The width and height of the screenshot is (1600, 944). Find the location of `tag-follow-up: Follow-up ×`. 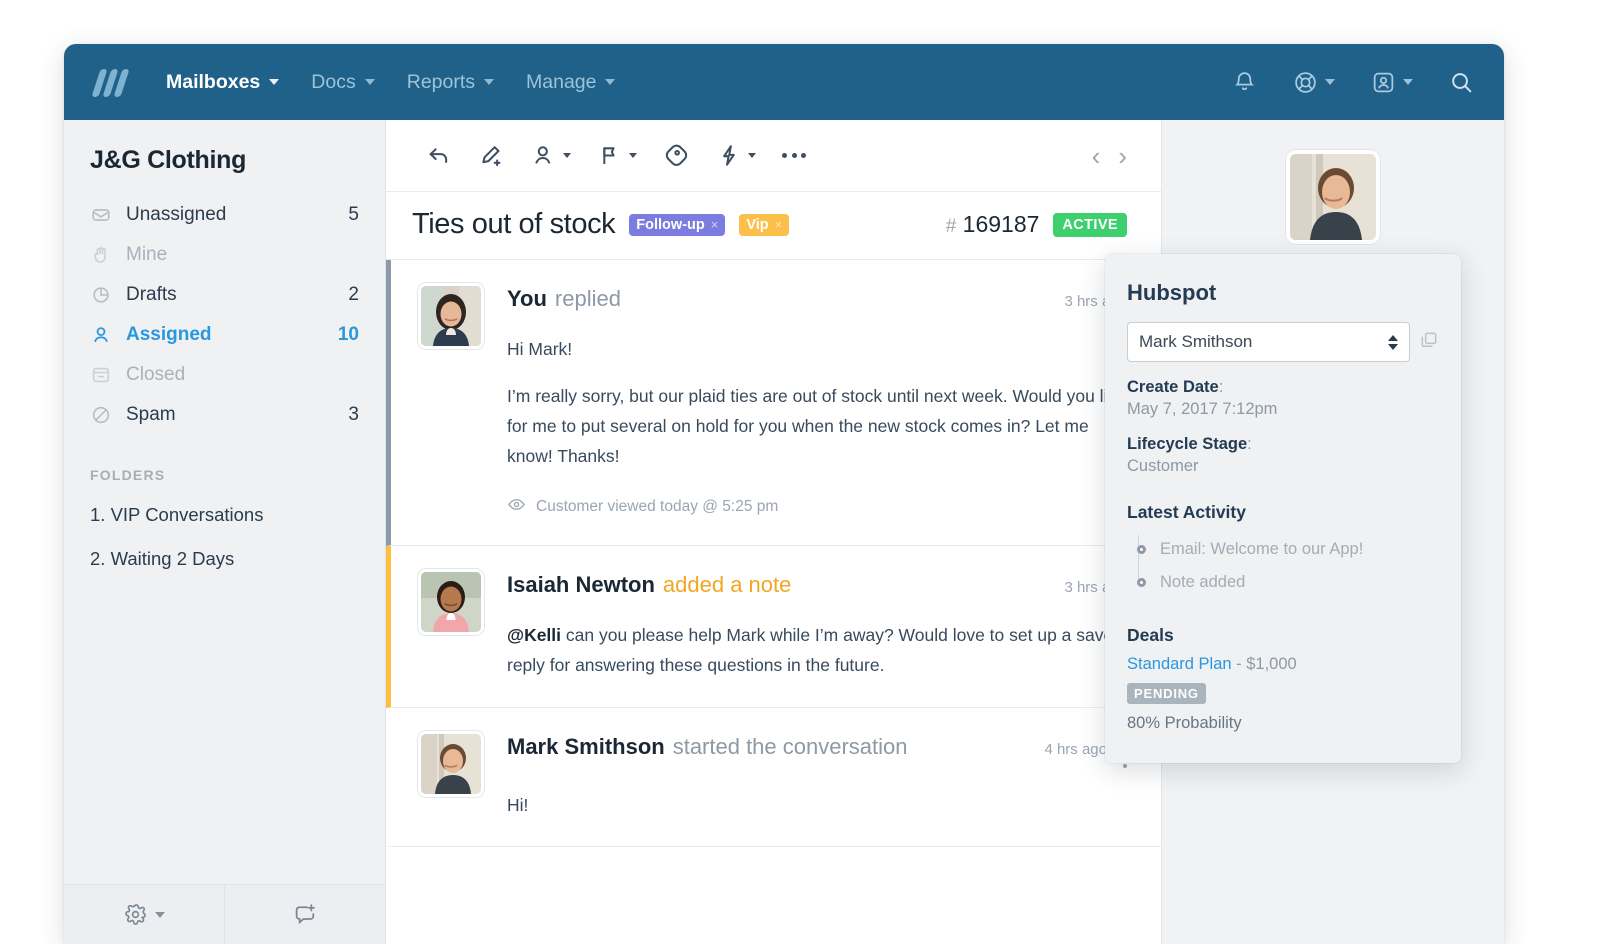

tag-follow-up: Follow-up × is located at coordinates (677, 224).